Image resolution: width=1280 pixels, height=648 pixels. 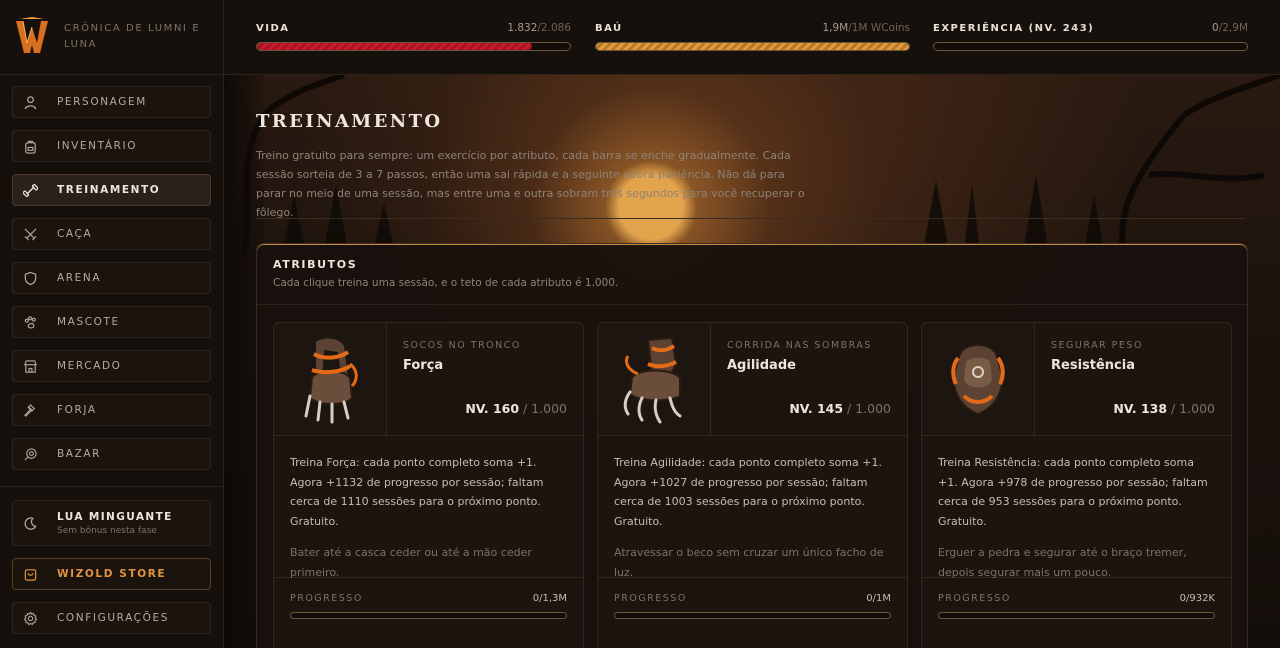 I want to click on wizold-logo-icon, so click(x=32, y=37).